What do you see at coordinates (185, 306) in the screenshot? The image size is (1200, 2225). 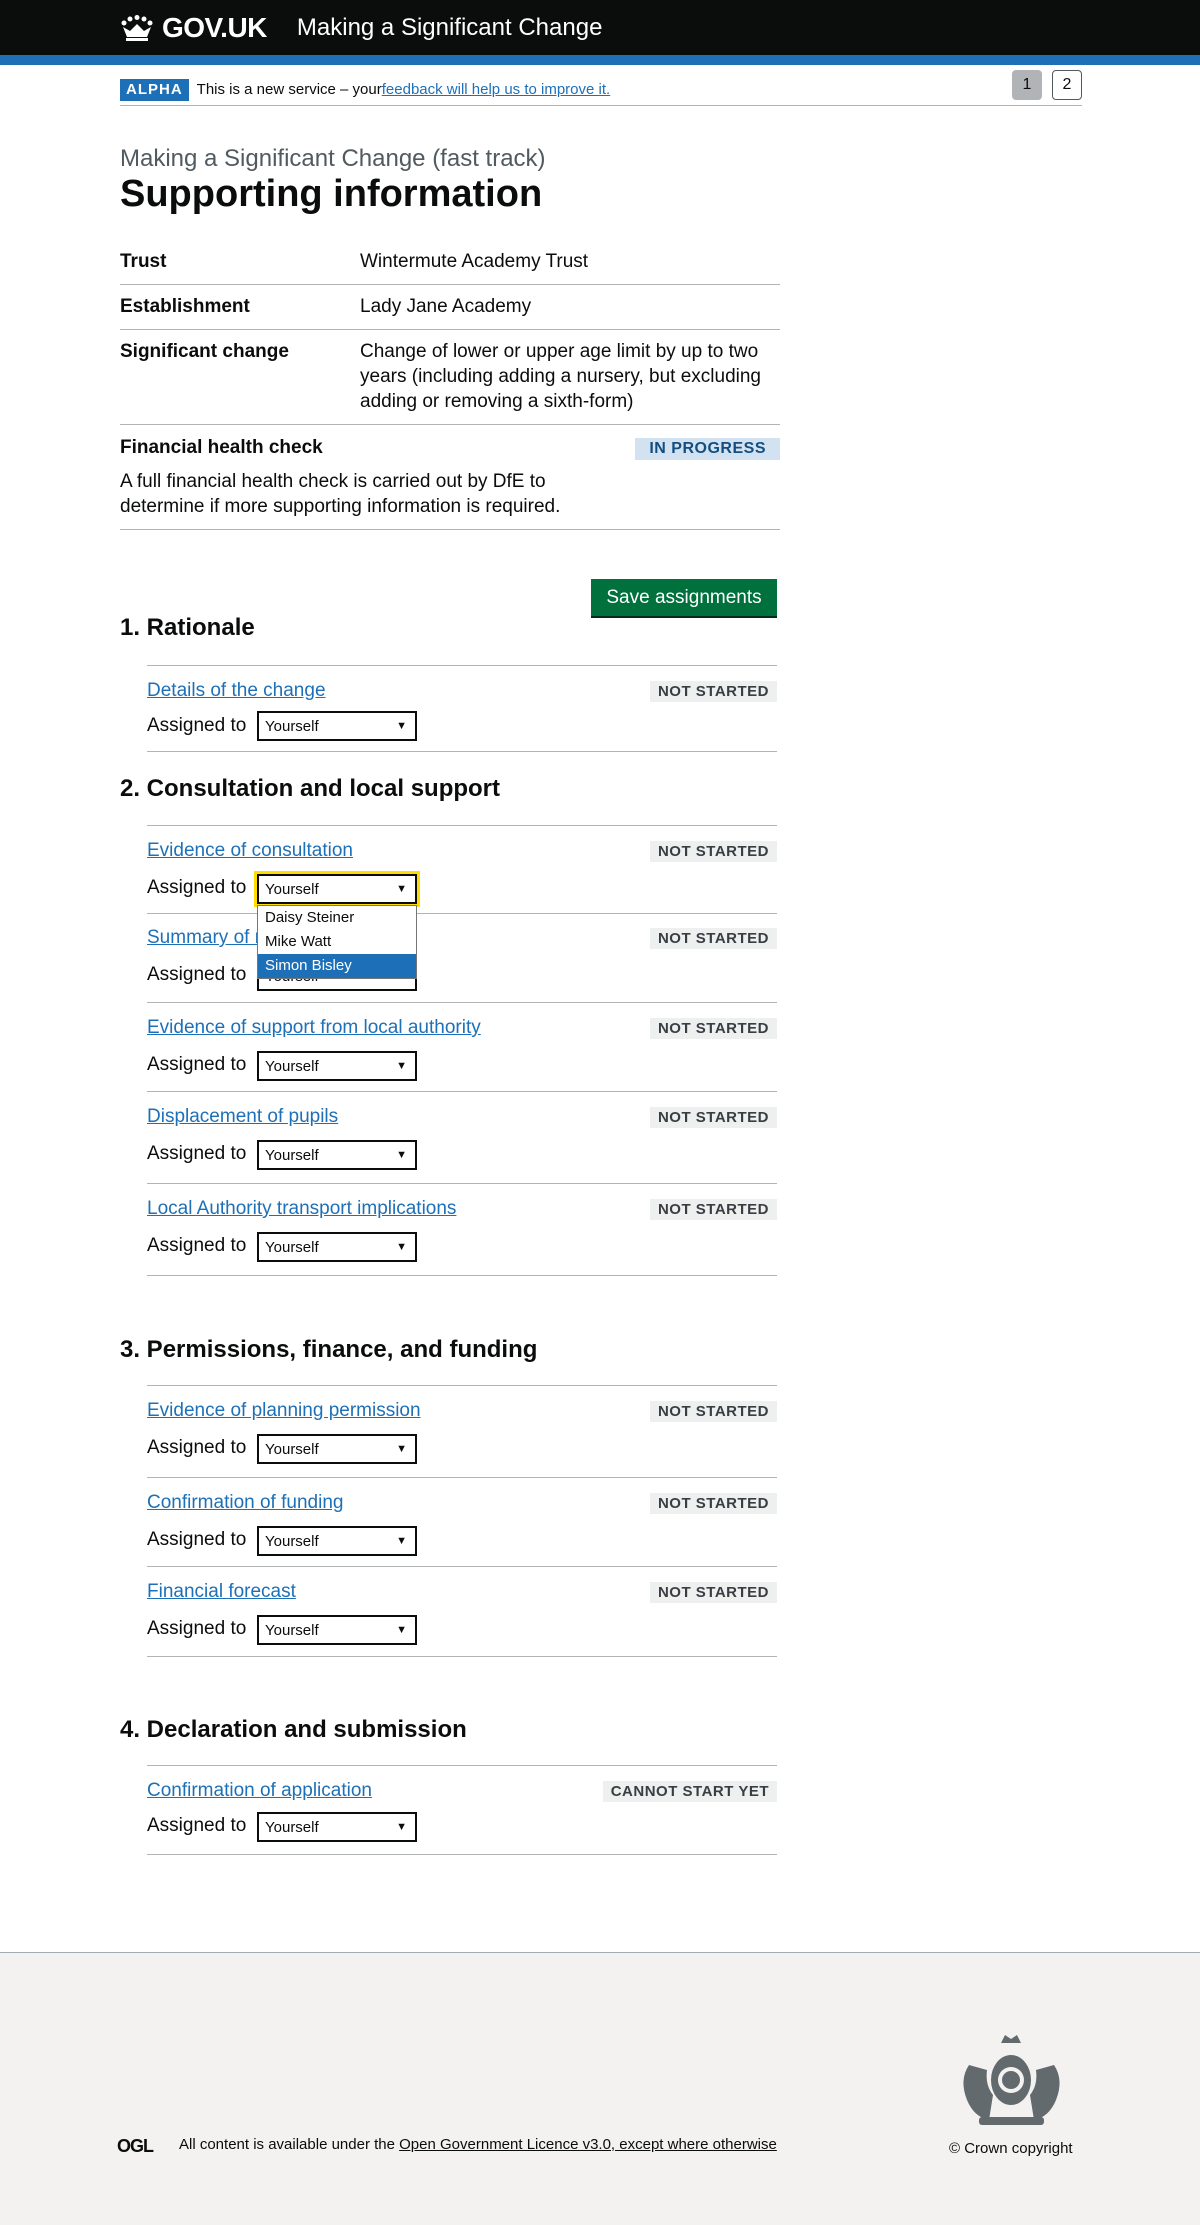 I see `summary-key: Establishment` at bounding box center [185, 306].